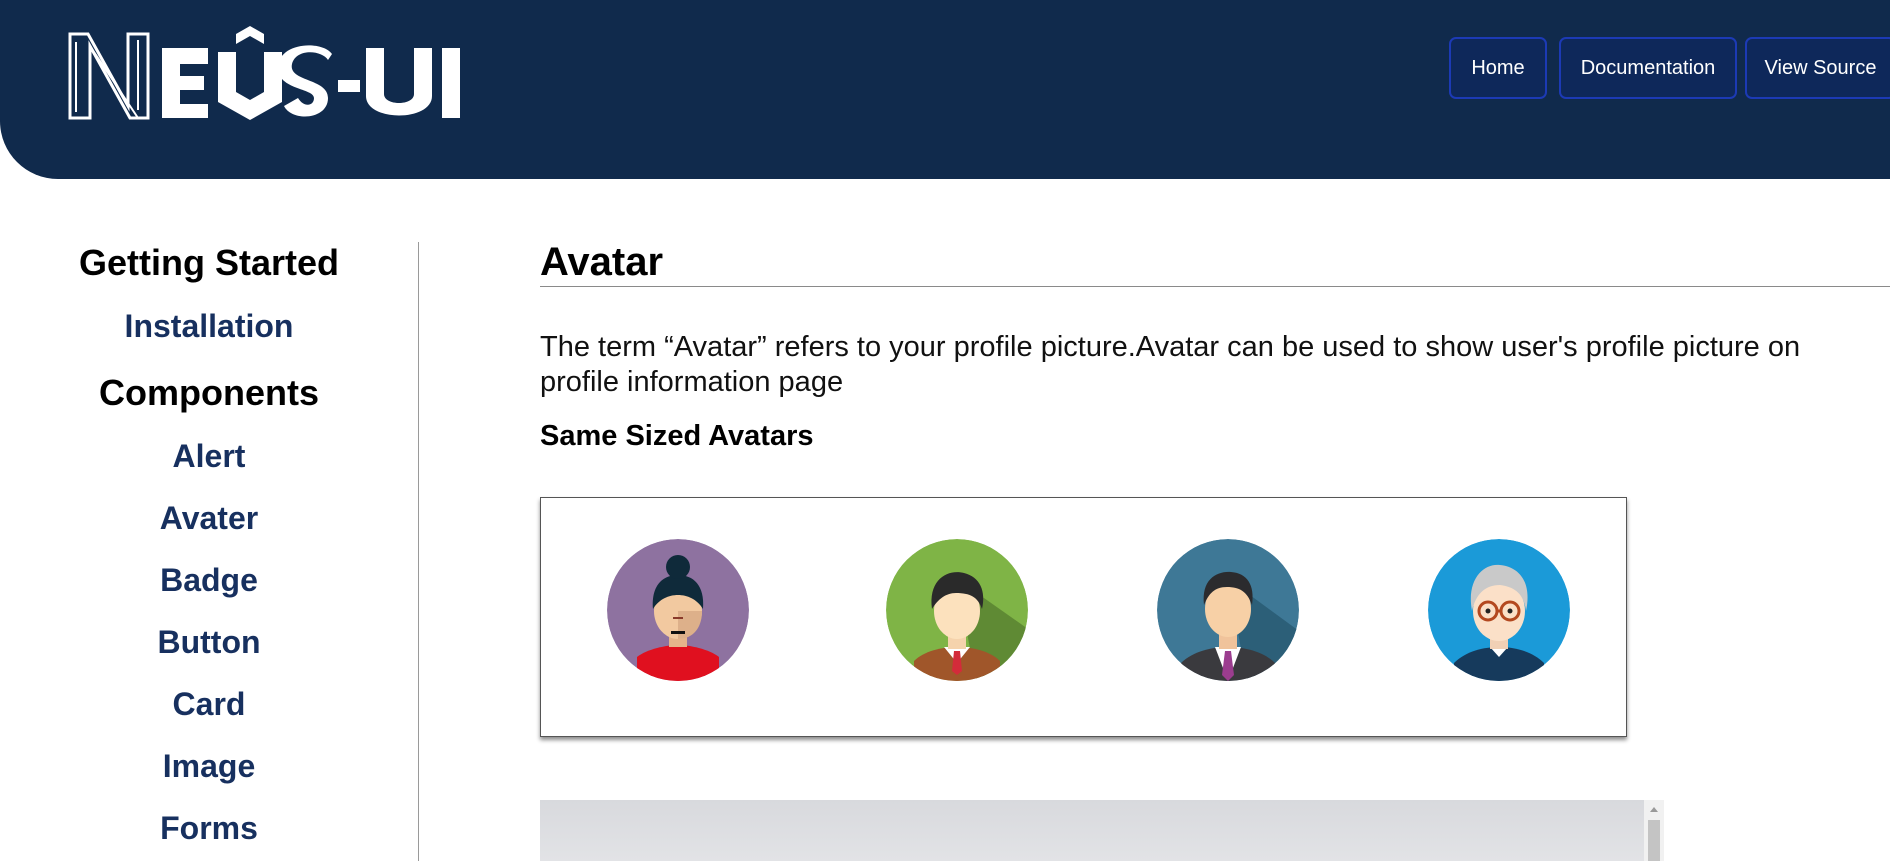 Image resolution: width=1890 pixels, height=861 pixels. Describe the element at coordinates (1228, 610) in the screenshot. I see `businessman-avatar-icon` at that location.